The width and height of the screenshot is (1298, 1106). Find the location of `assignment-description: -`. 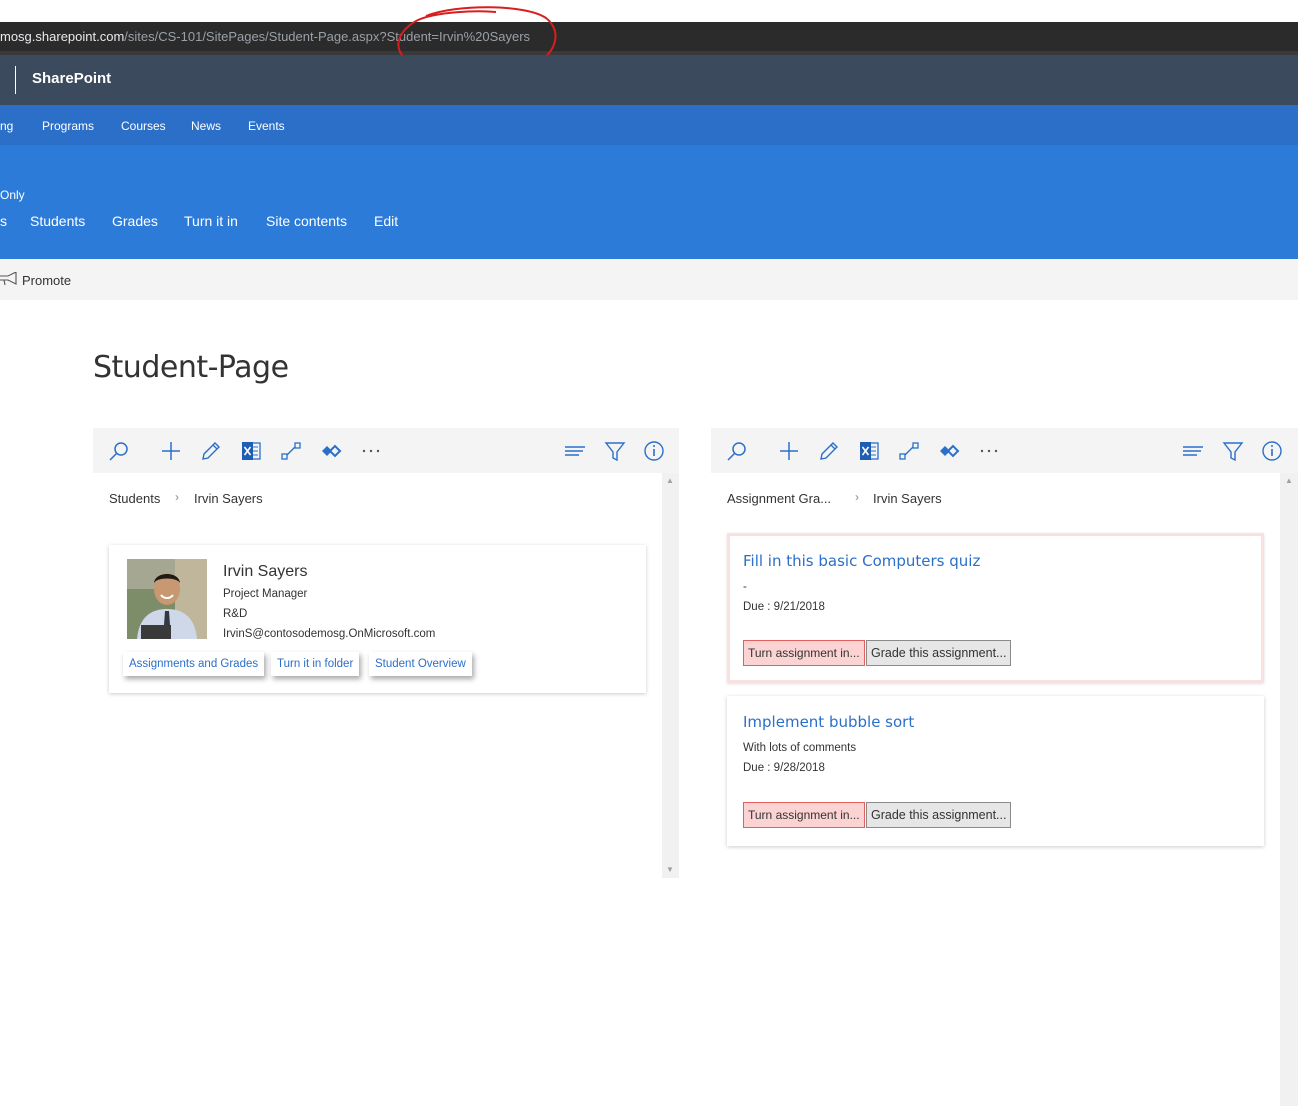

assignment-description: - is located at coordinates (745, 587).